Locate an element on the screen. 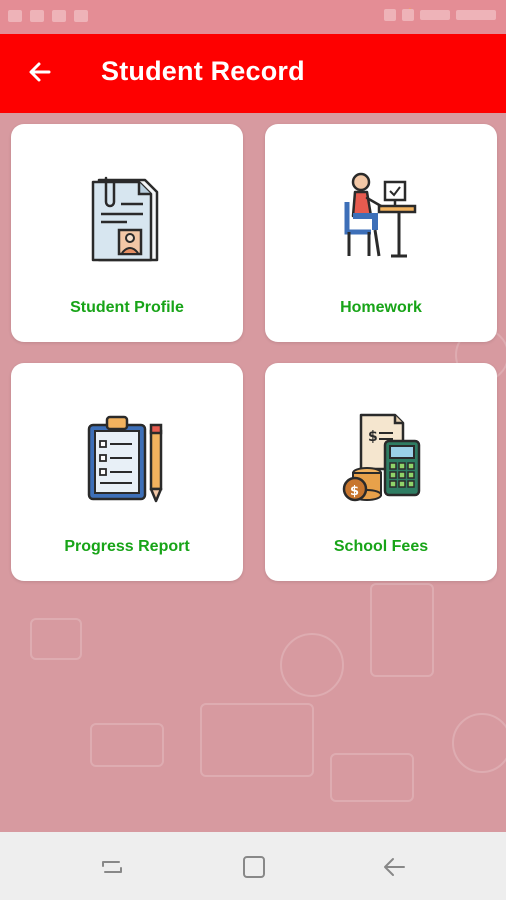 This screenshot has height=900, width=506. clipboard-checklist-icon is located at coordinates (125, 459).